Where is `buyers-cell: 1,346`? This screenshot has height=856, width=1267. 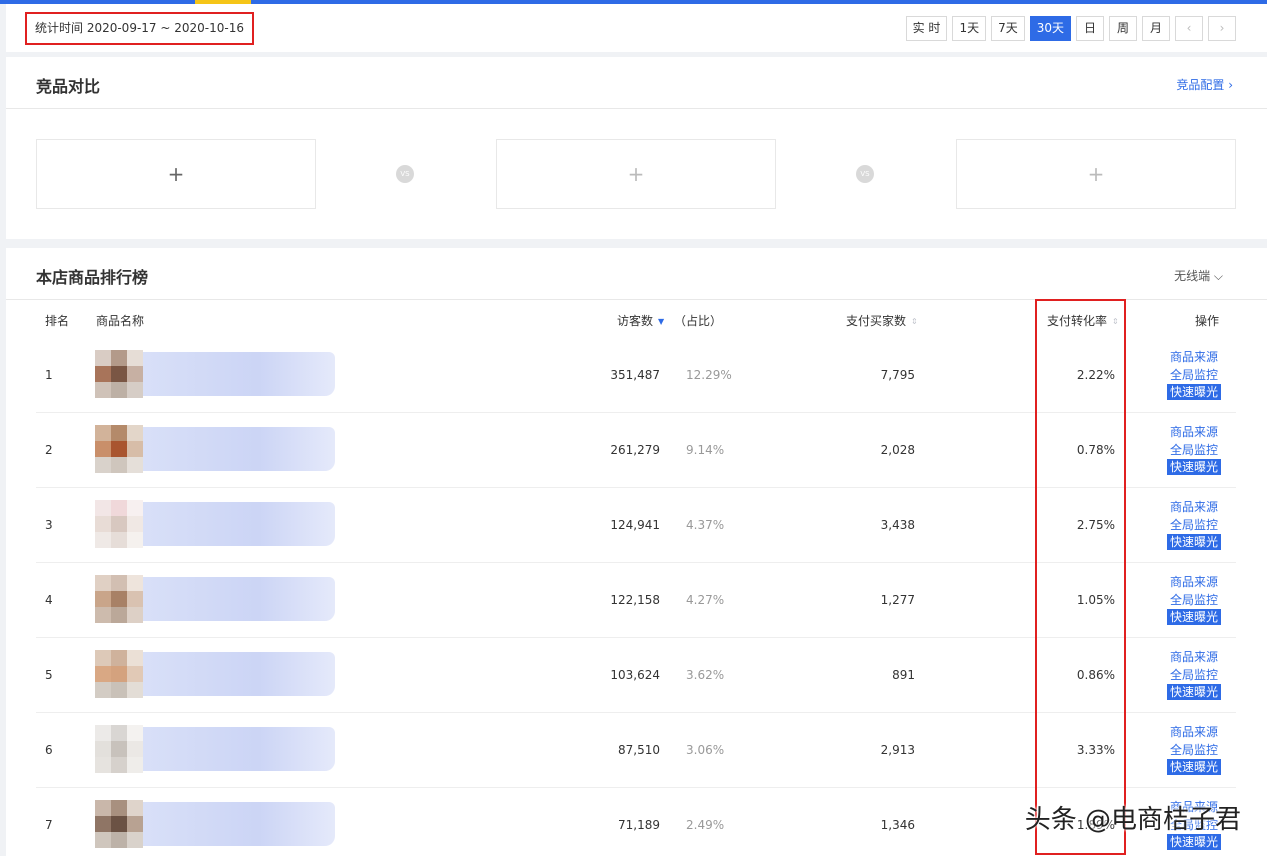
buyers-cell: 1,346 is located at coordinates (897, 825).